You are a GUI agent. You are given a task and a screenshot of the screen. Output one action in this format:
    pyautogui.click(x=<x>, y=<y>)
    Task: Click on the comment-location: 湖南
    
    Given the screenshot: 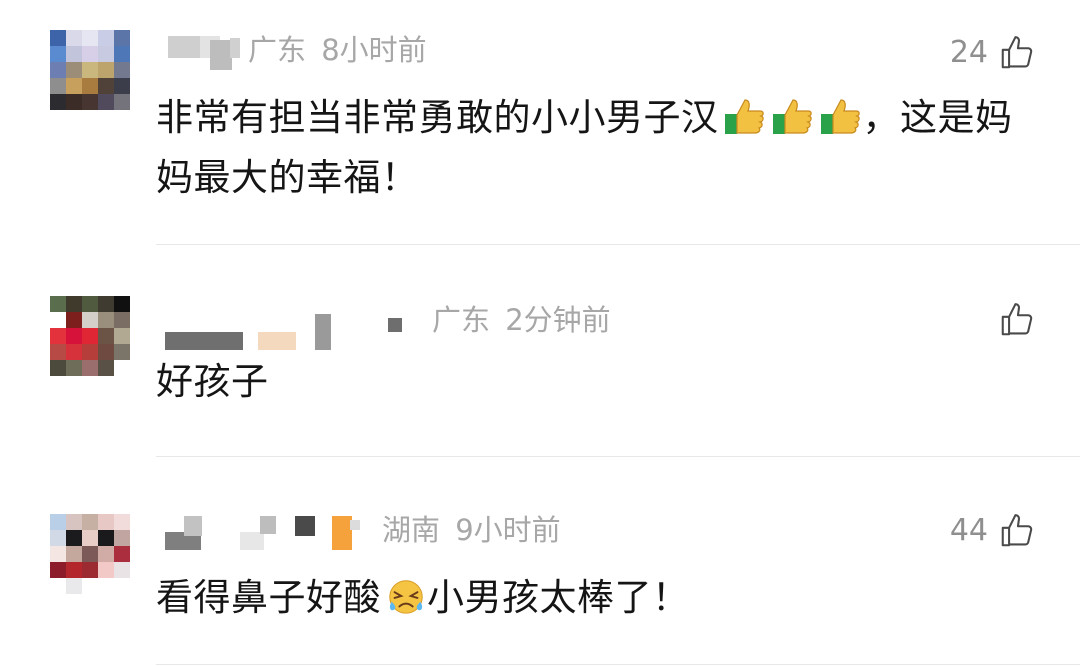 What is the action you would take?
    pyautogui.click(x=411, y=530)
    